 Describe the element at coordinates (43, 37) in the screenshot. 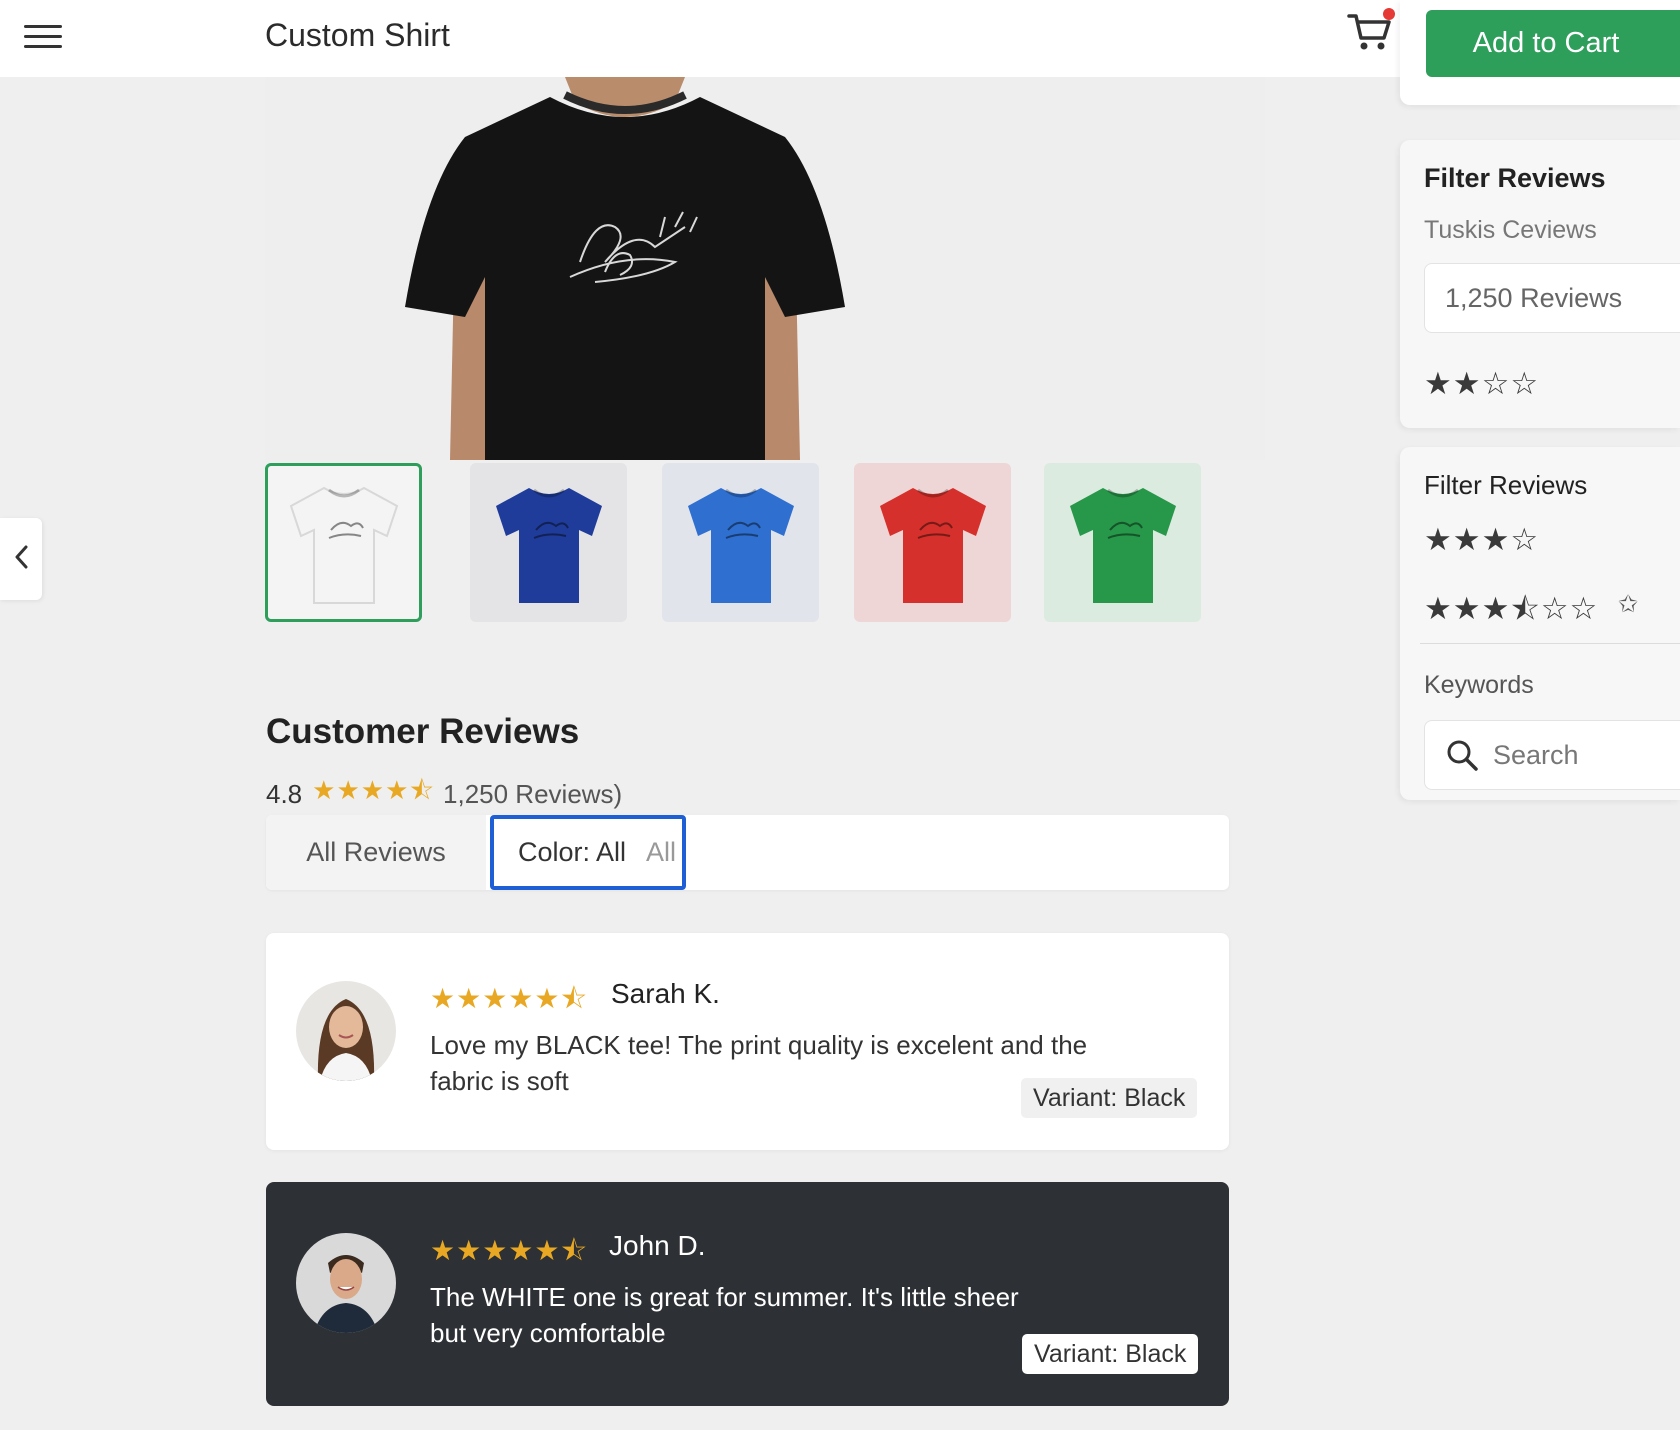

I see `menu-icon` at that location.